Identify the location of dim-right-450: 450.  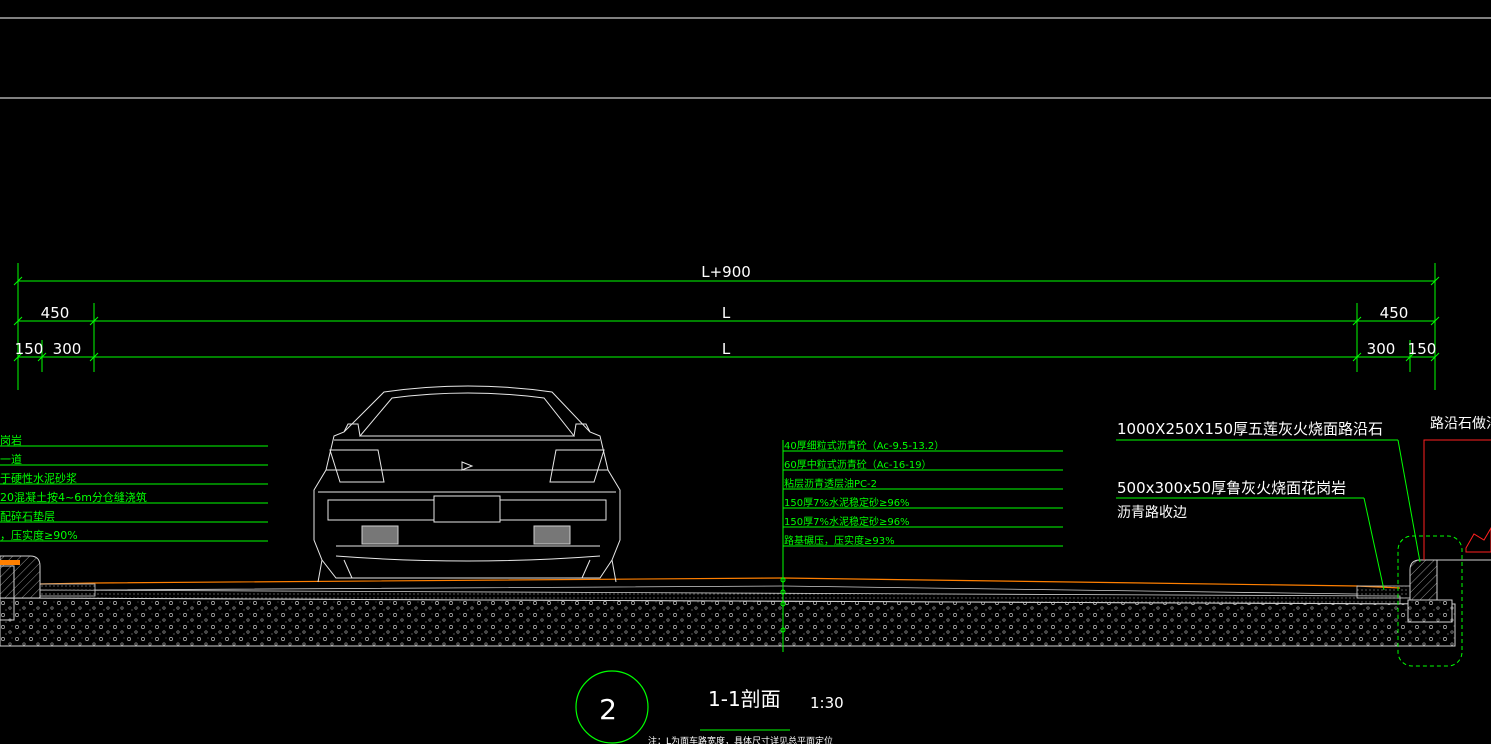
(1394, 313).